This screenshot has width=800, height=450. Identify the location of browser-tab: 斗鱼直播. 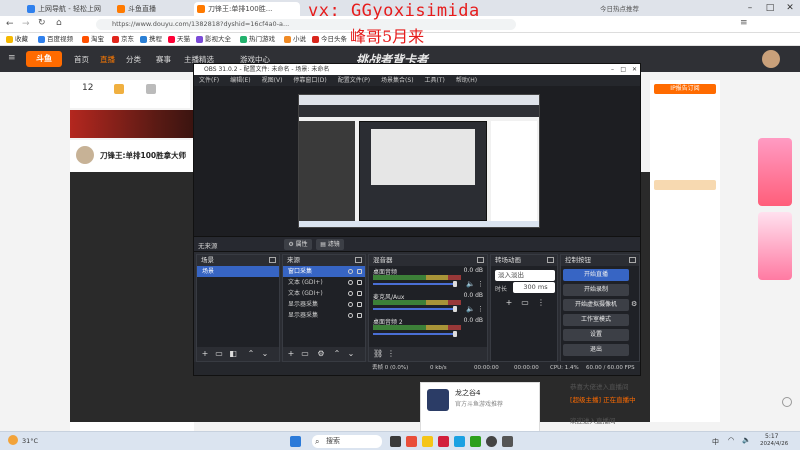
(154, 9).